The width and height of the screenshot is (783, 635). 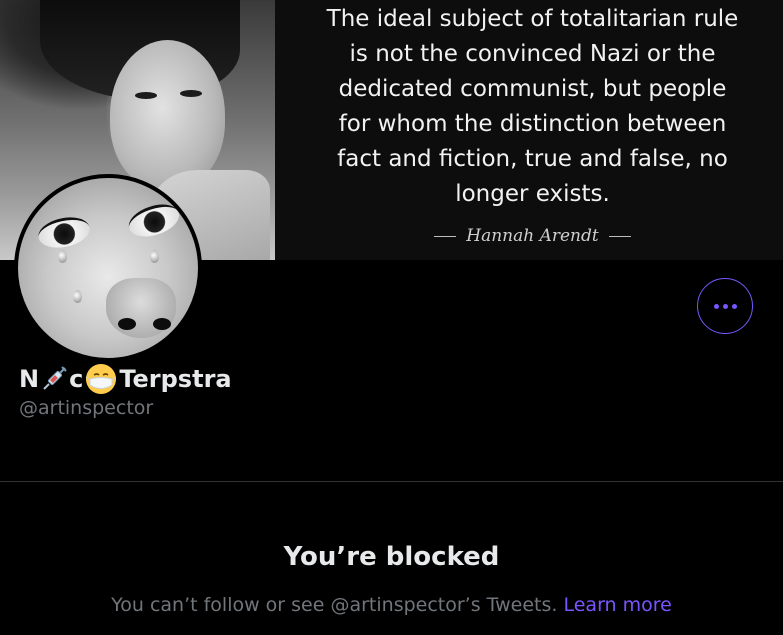 What do you see at coordinates (391, 481) in the screenshot?
I see `section-divider` at bounding box center [391, 481].